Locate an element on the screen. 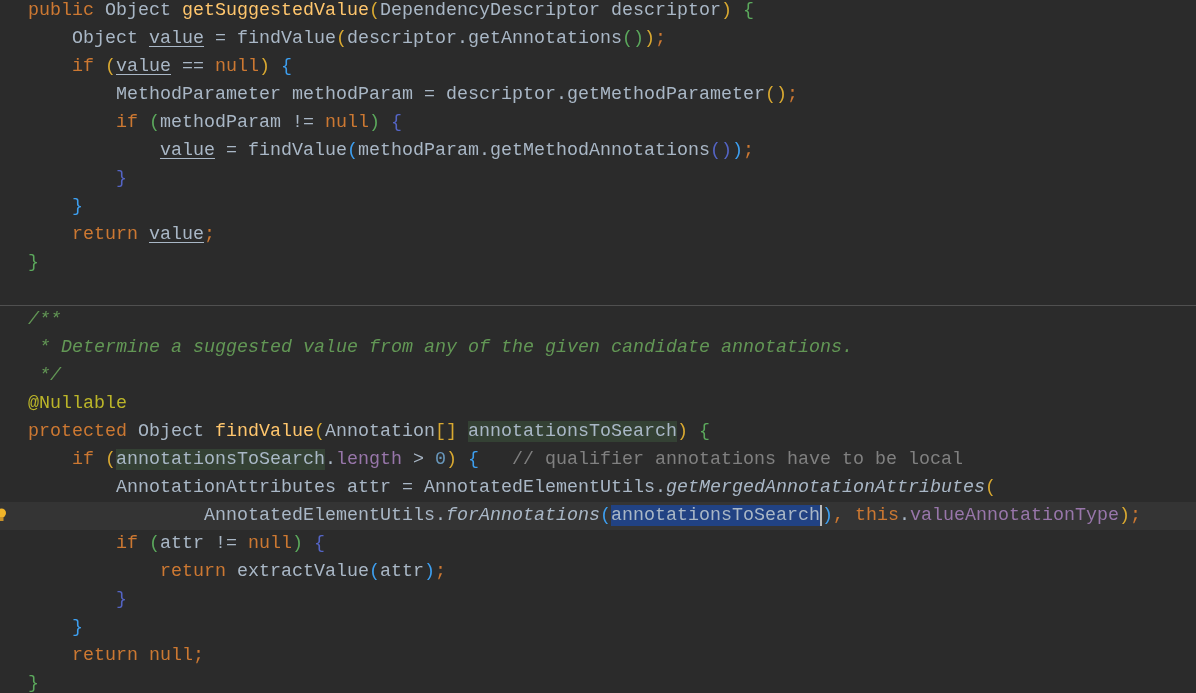 This screenshot has width=1196, height=693. code-line: if (value == null) { is located at coordinates (182, 67).